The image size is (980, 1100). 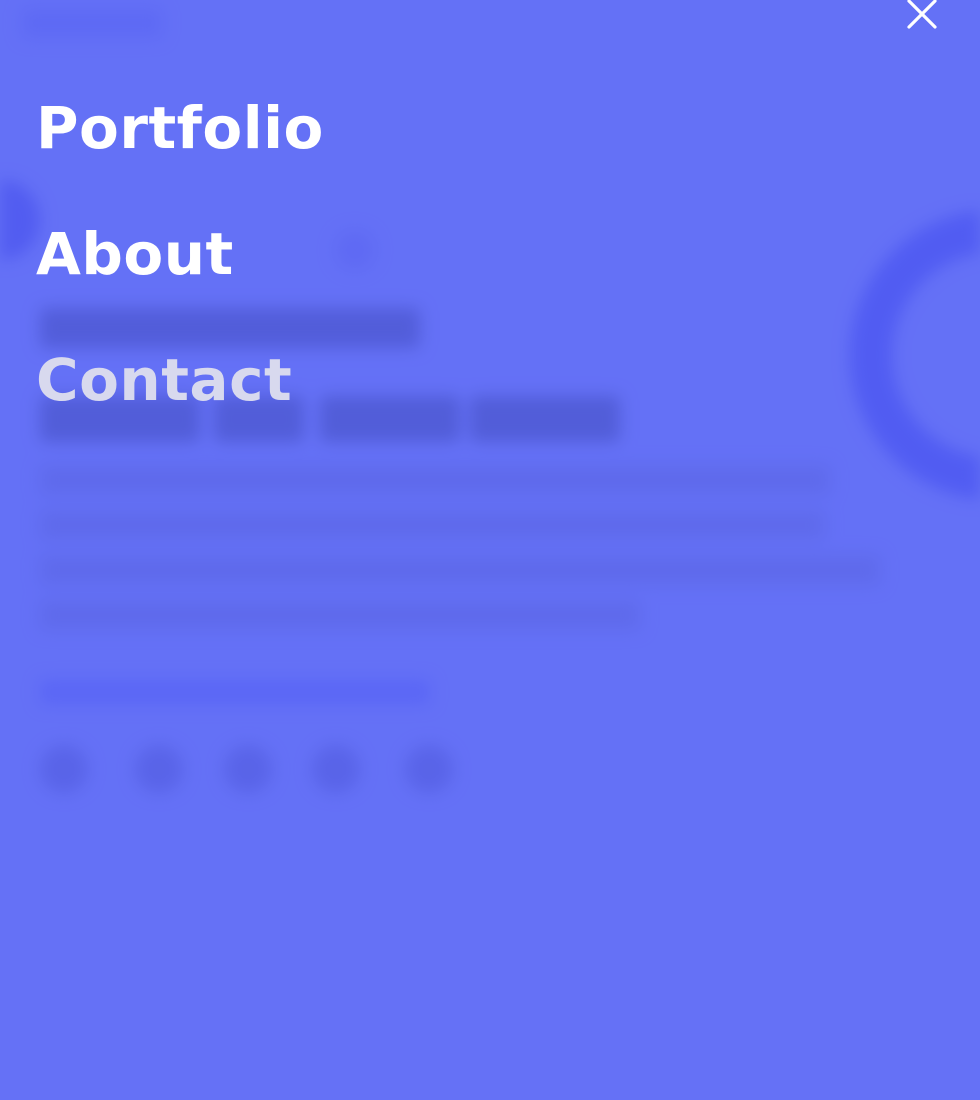 I want to click on close-button, so click(x=922, y=20).